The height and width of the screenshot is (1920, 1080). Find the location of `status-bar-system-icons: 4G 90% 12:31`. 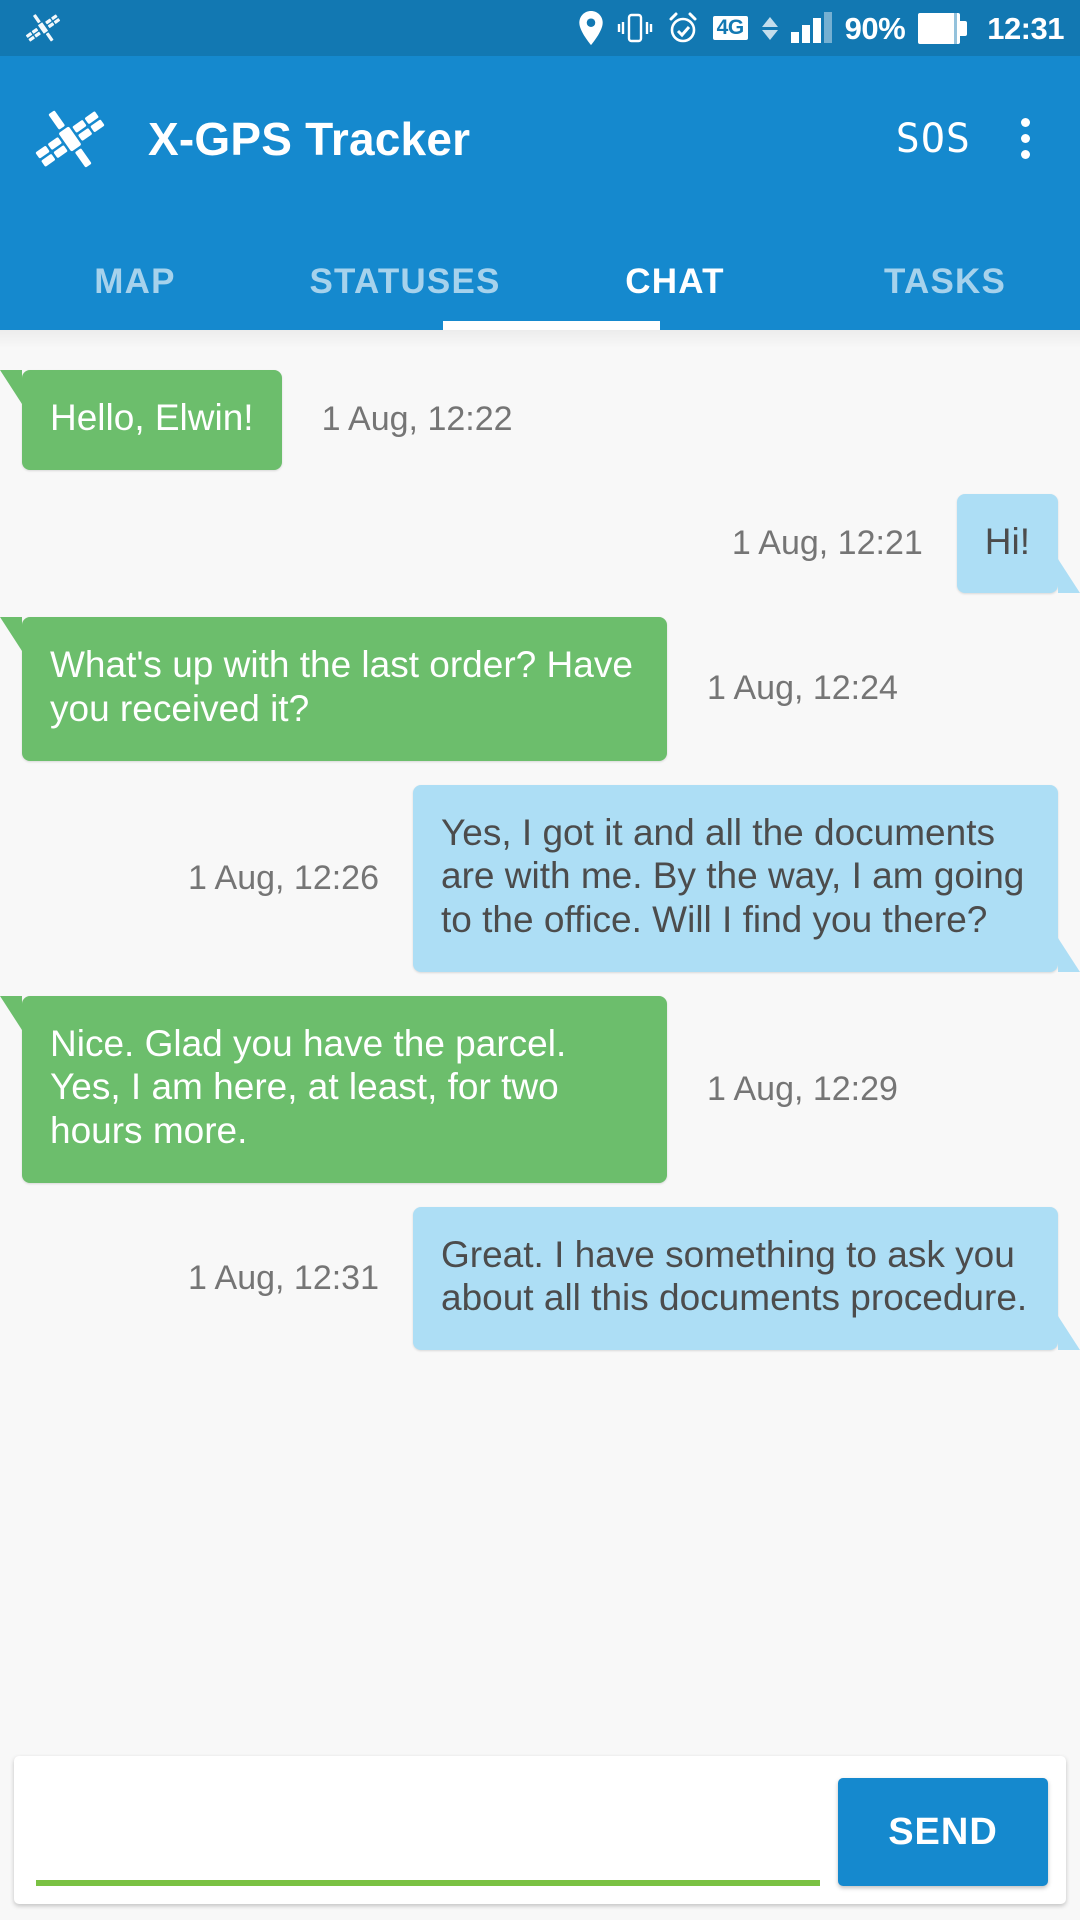

status-bar-system-icons: 4G 90% 12:31 is located at coordinates (821, 28).